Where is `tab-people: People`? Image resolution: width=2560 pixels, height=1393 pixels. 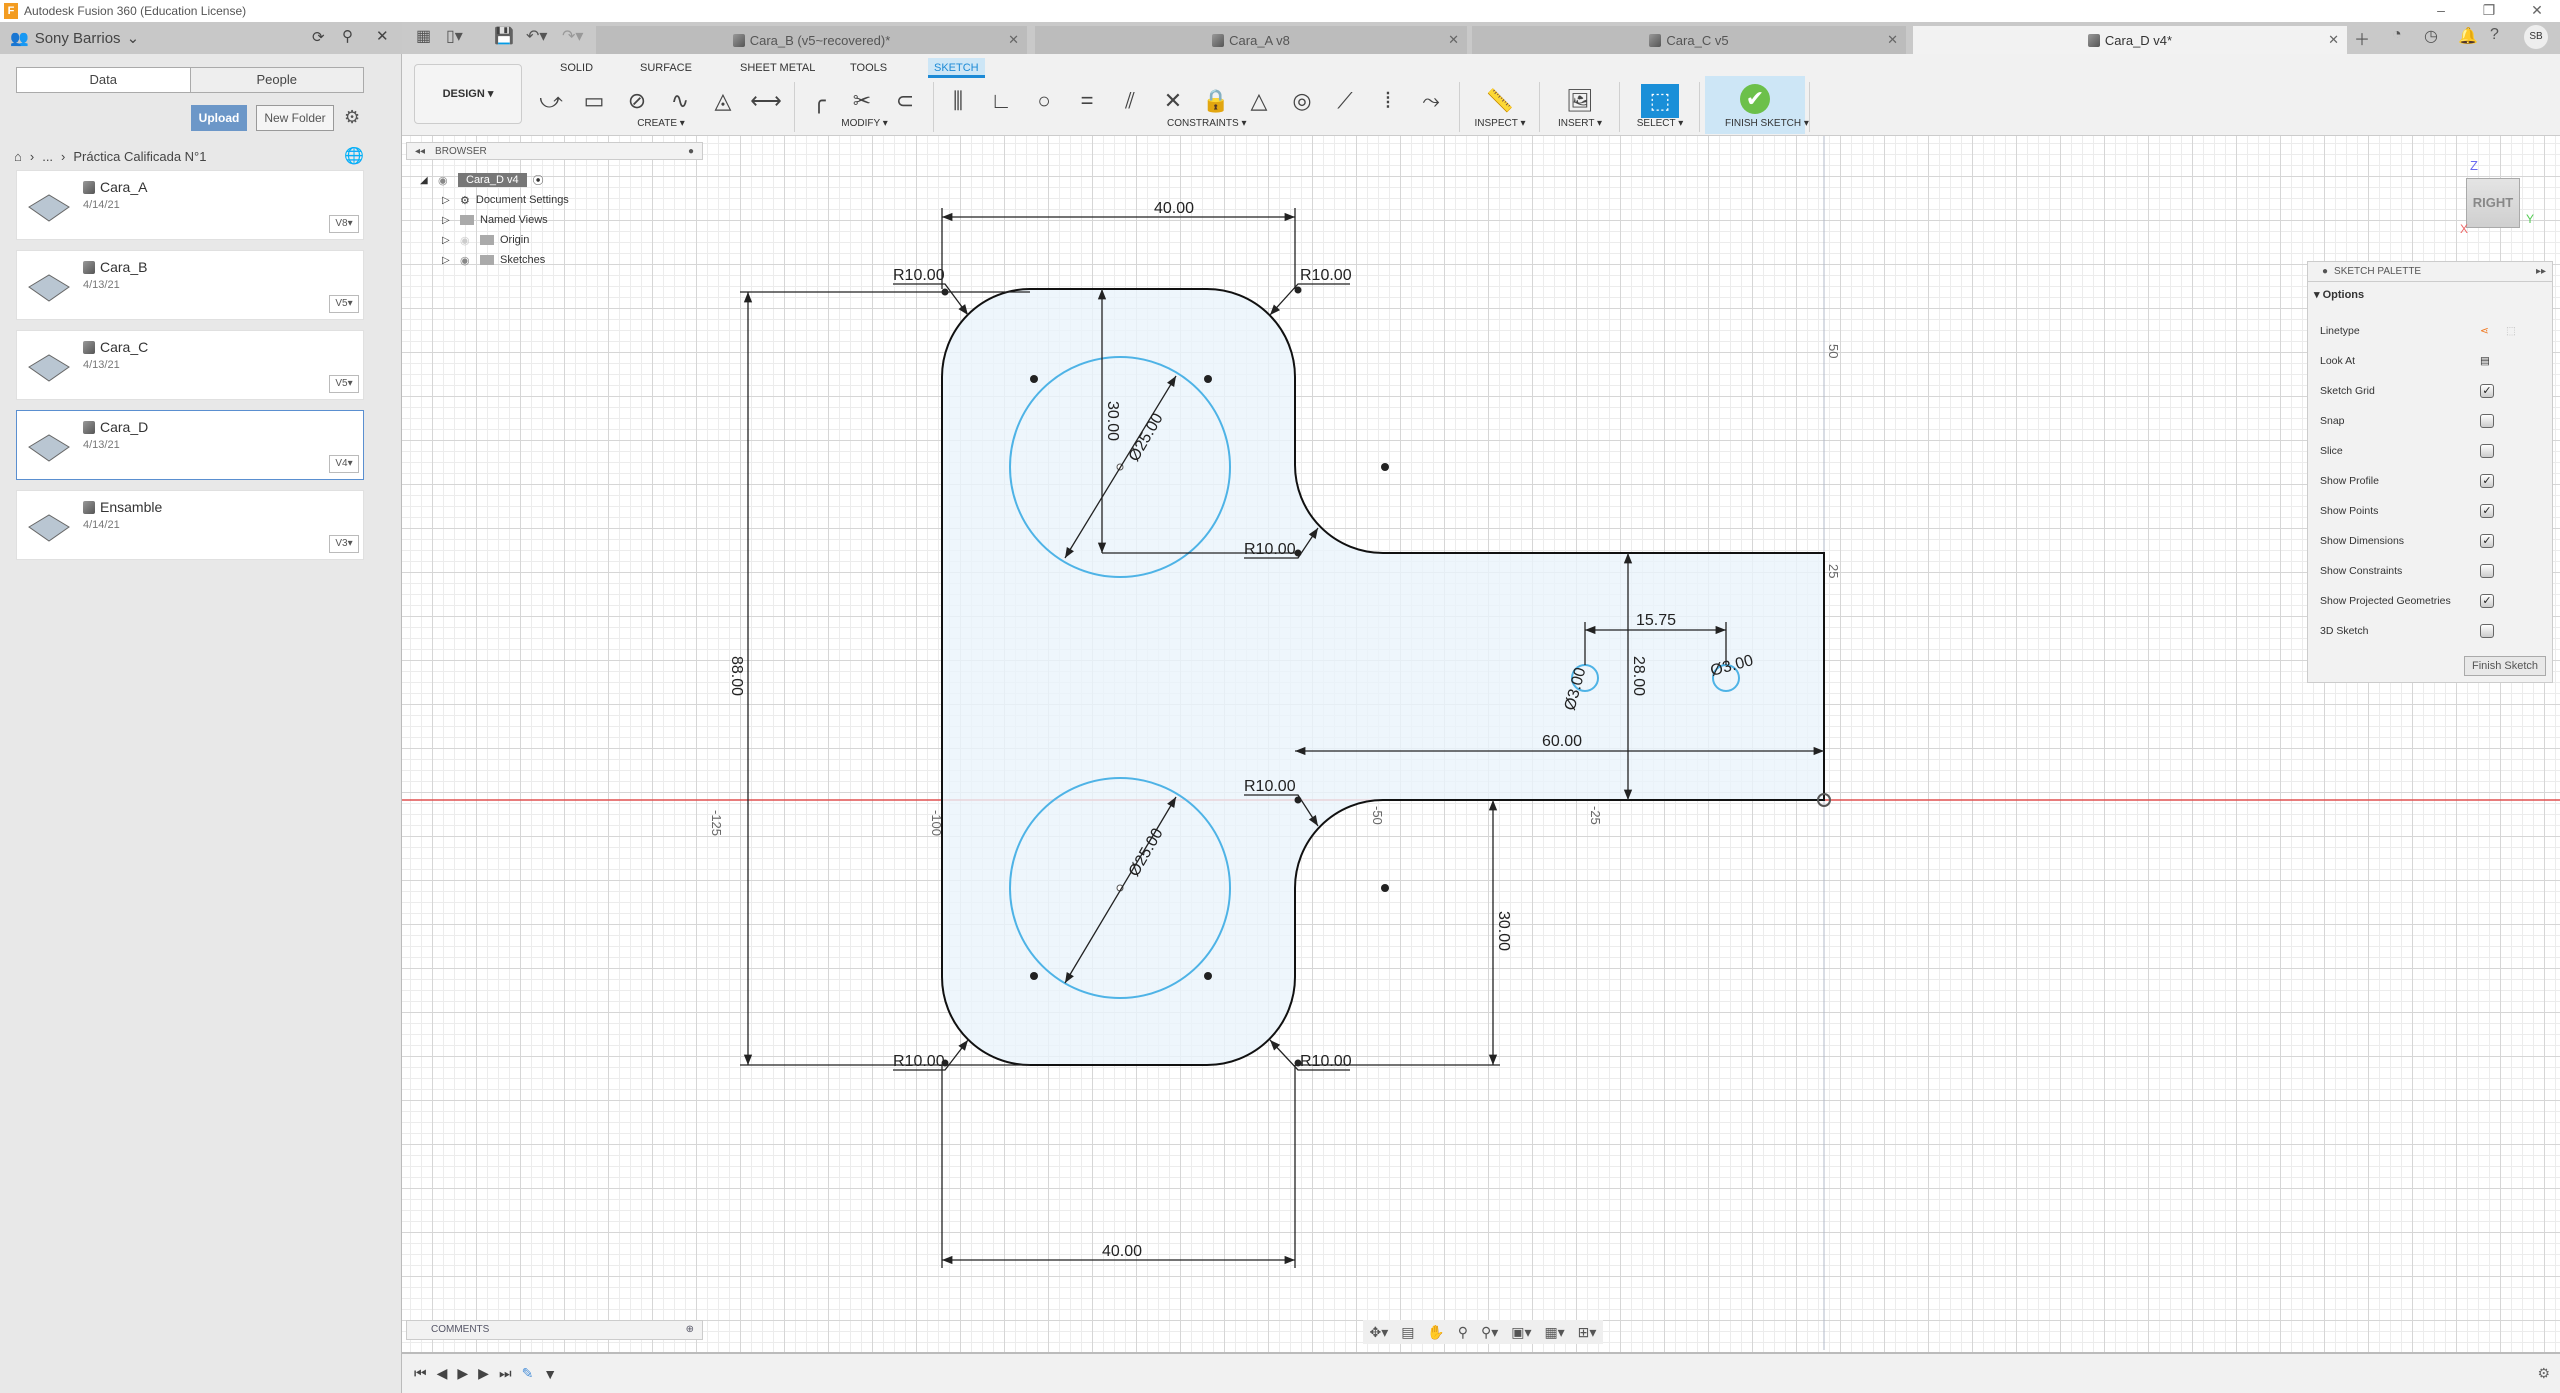
tab-people: People is located at coordinates (277, 80).